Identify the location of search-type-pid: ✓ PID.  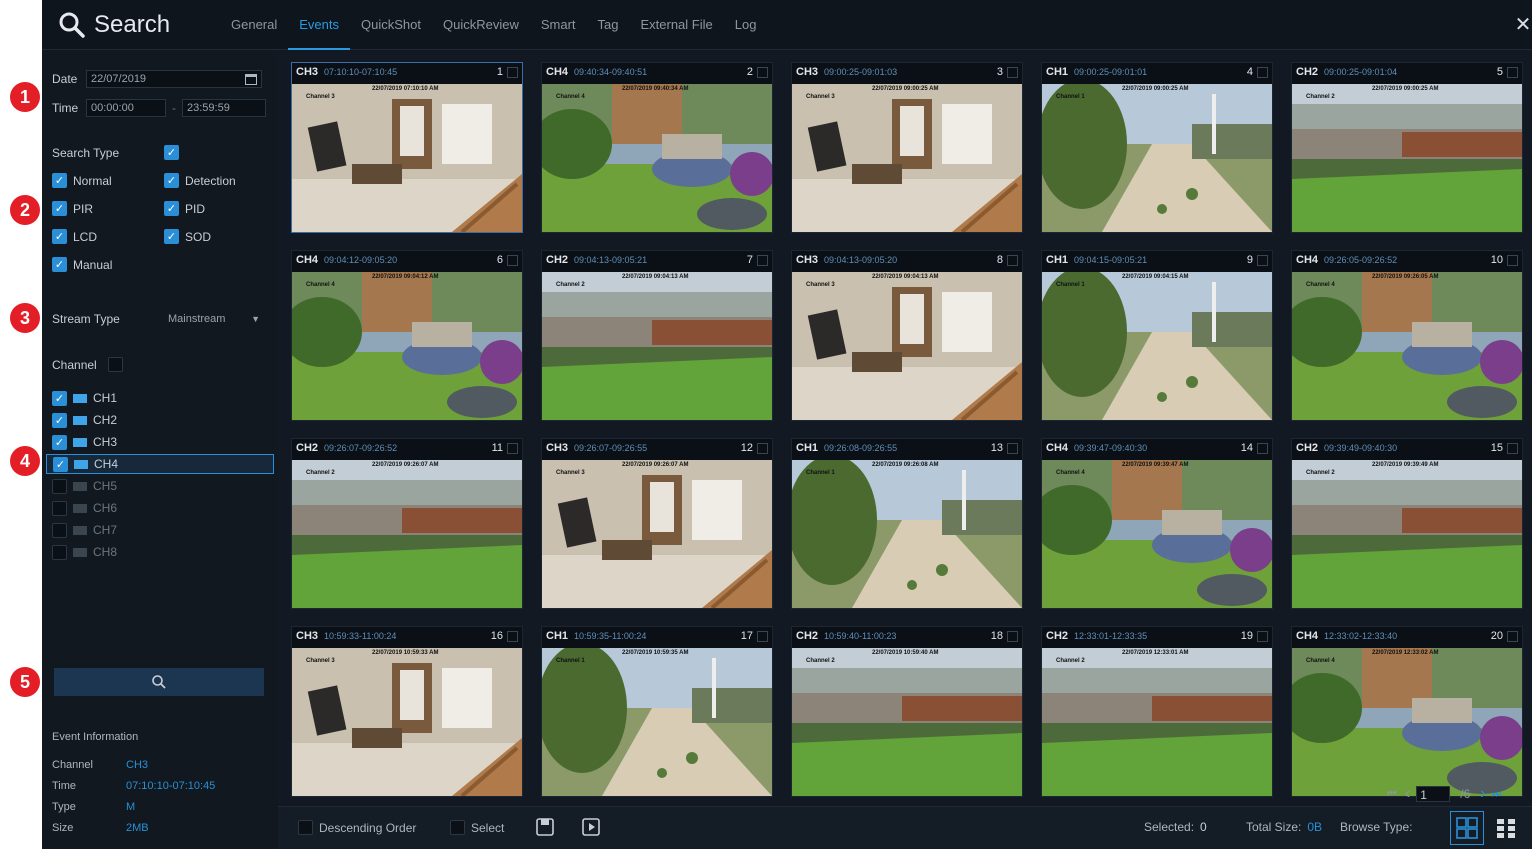
(184, 208).